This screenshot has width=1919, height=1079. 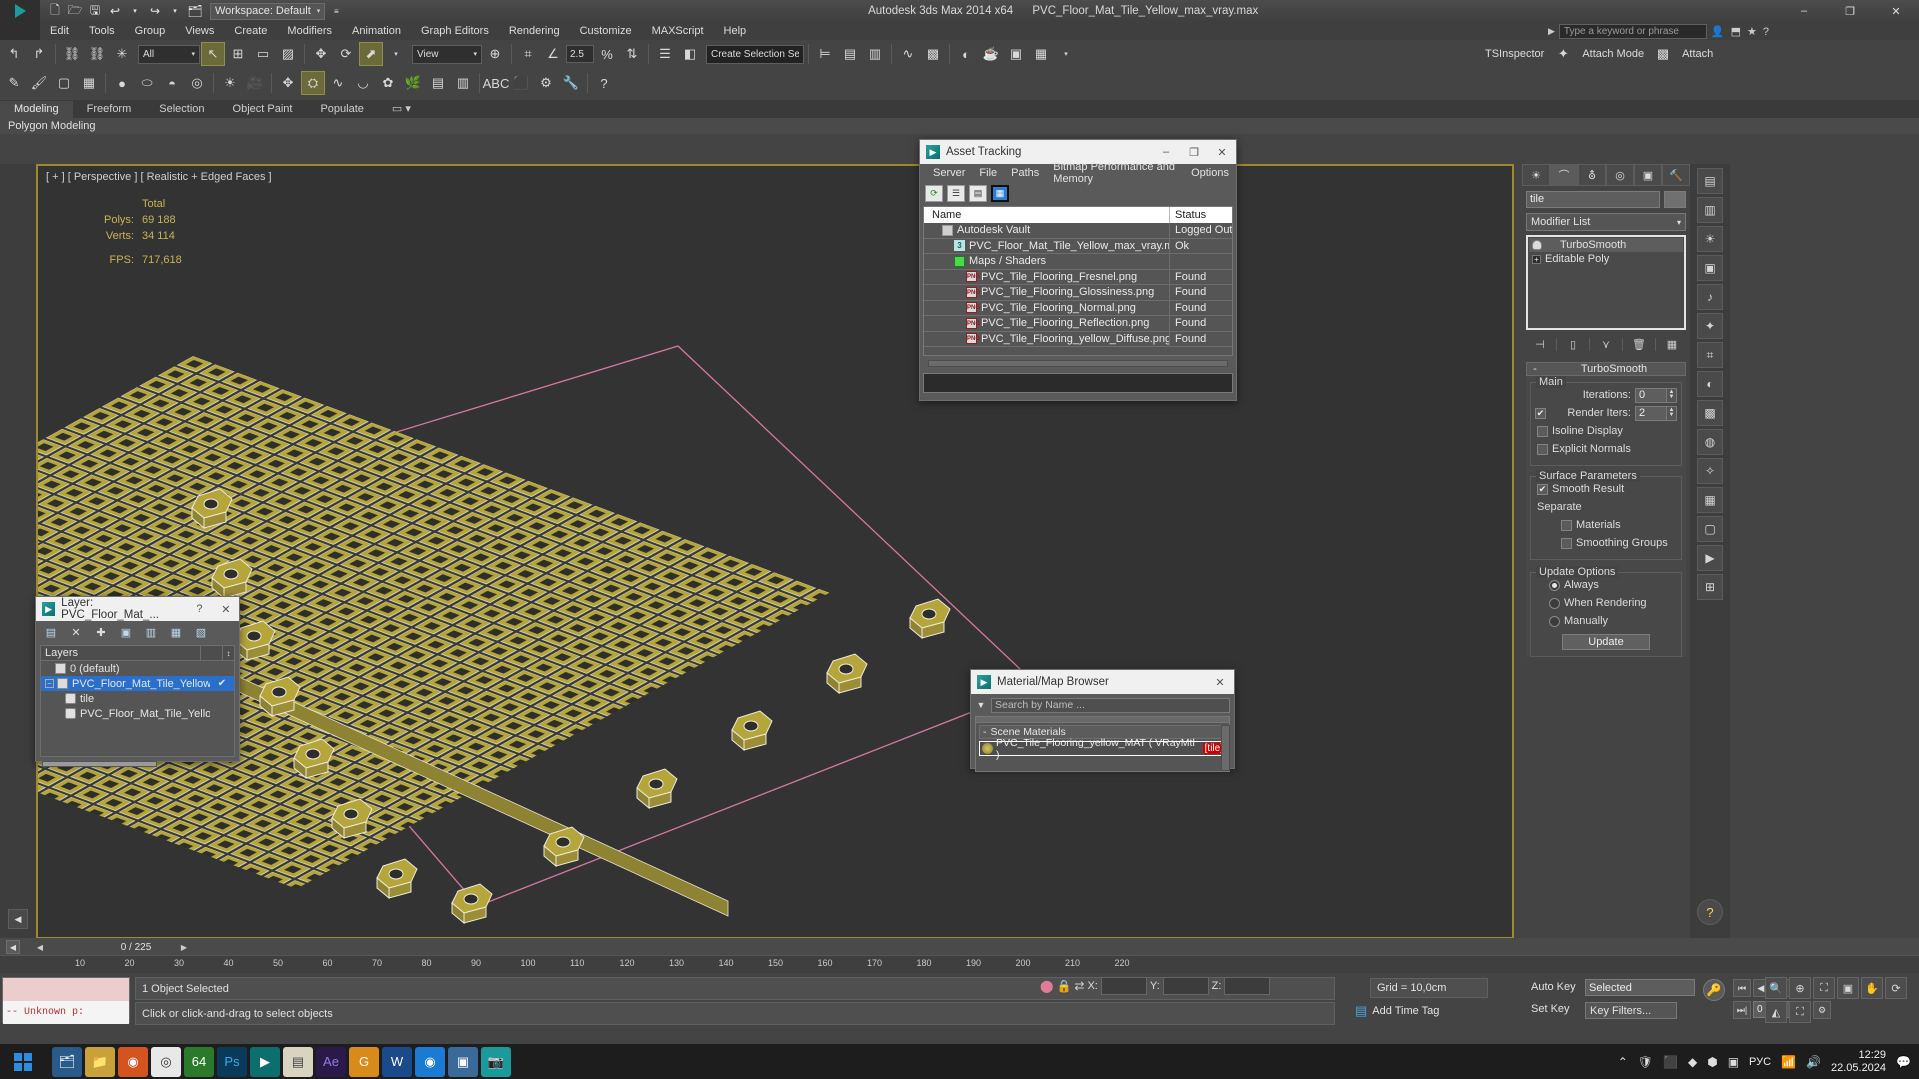 I want to click on torus-icon: ◎, so click(x=197, y=83).